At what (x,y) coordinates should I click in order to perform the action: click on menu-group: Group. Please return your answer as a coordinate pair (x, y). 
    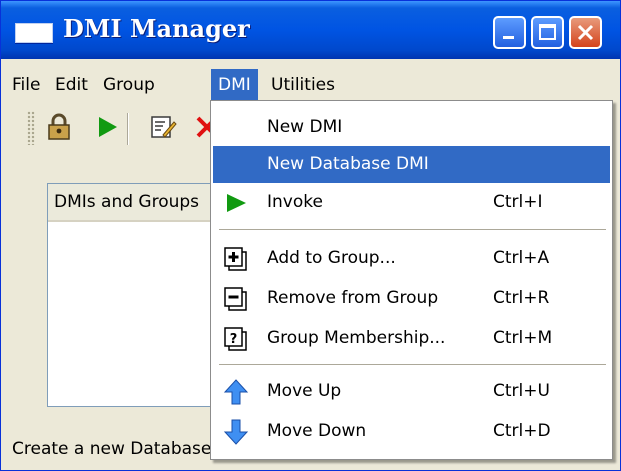
    Looking at the image, I should click on (129, 85).